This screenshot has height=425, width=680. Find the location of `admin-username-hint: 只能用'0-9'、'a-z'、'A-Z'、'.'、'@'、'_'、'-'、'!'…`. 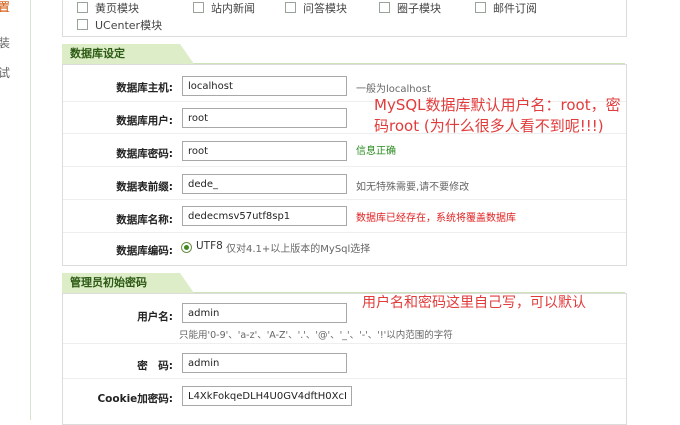

admin-username-hint: 只能用'0-9'、'a-z'、'A-Z'、'.'、'@'、'_'、'-'、'!'… is located at coordinates (316, 335).